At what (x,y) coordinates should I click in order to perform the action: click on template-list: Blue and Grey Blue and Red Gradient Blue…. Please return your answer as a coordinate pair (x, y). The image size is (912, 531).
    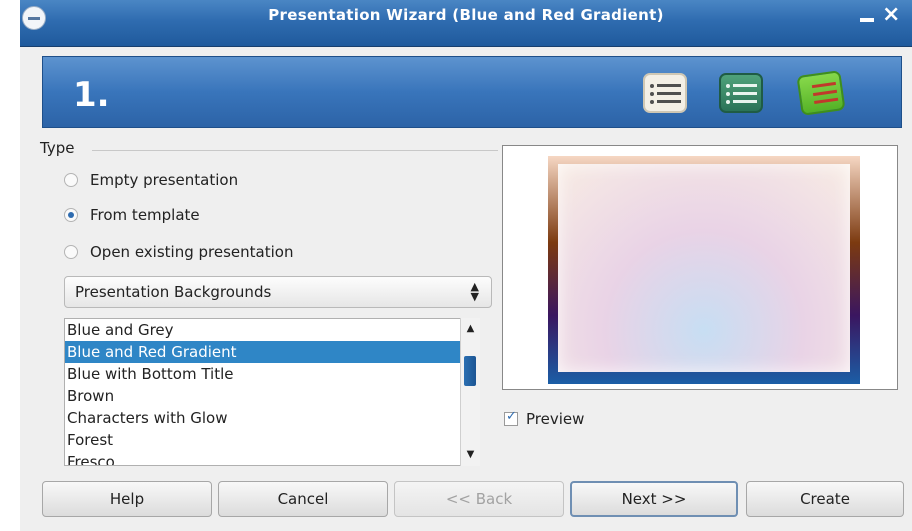
    Looking at the image, I should click on (272, 392).